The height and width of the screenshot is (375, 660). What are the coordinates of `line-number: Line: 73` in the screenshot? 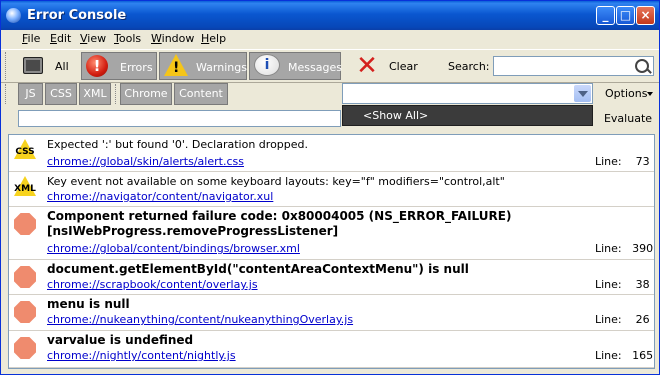 It's located at (622, 161).